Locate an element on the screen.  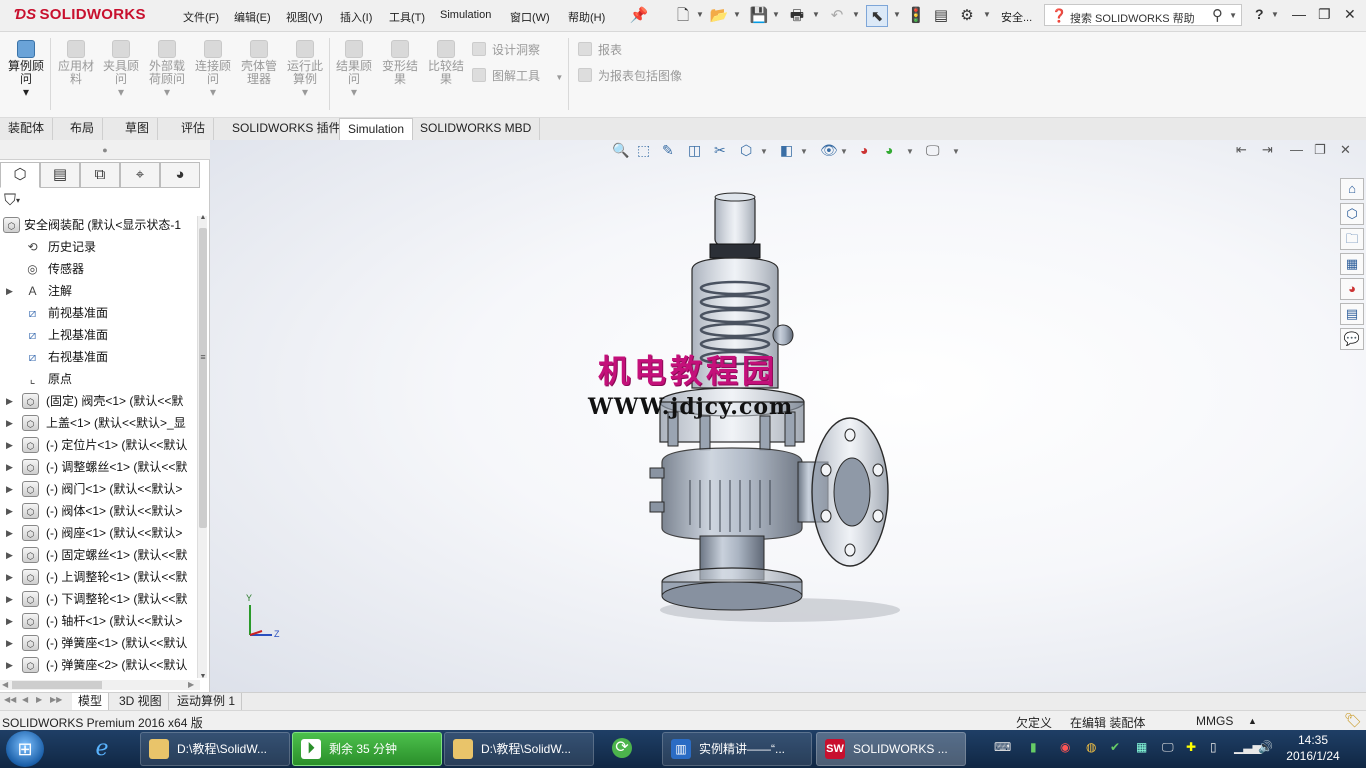
tree-root: ⬡ 安全阀装配 (默认<显示状态-1 is located at coordinates (98, 225).